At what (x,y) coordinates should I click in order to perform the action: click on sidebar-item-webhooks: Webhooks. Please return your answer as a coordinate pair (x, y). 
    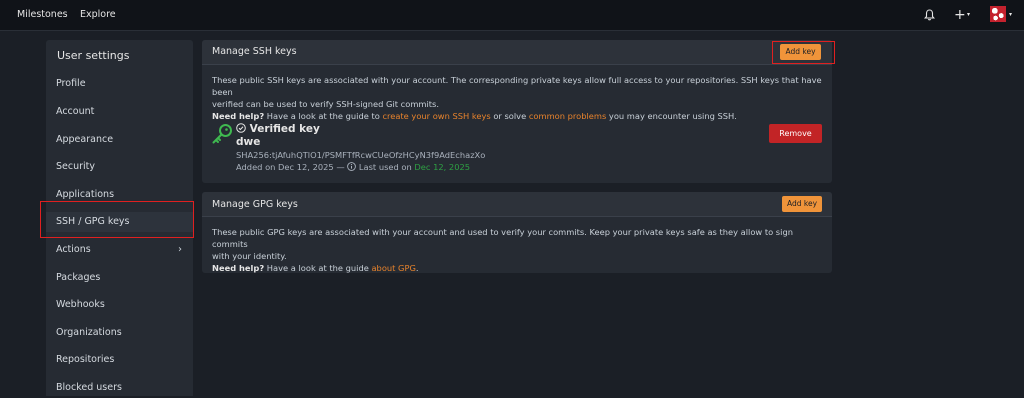
    Looking at the image, I should click on (119, 305).